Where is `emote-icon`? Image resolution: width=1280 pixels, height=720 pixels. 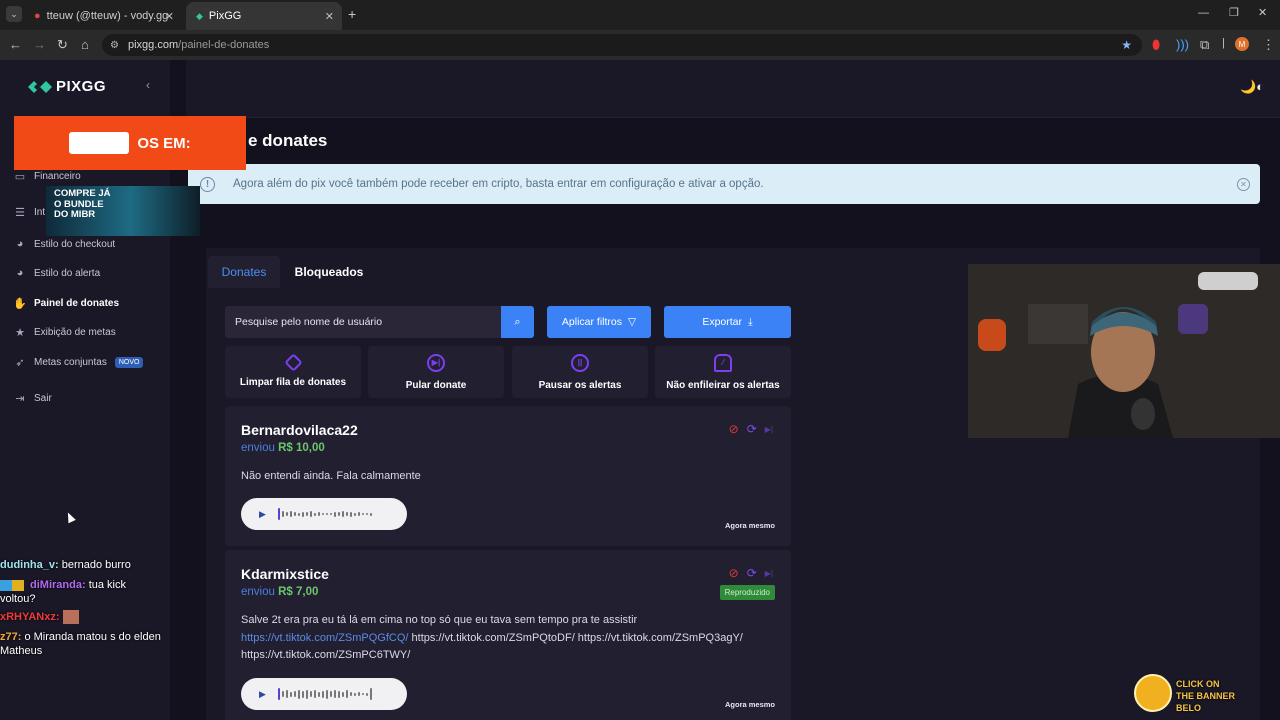 emote-icon is located at coordinates (70, 617).